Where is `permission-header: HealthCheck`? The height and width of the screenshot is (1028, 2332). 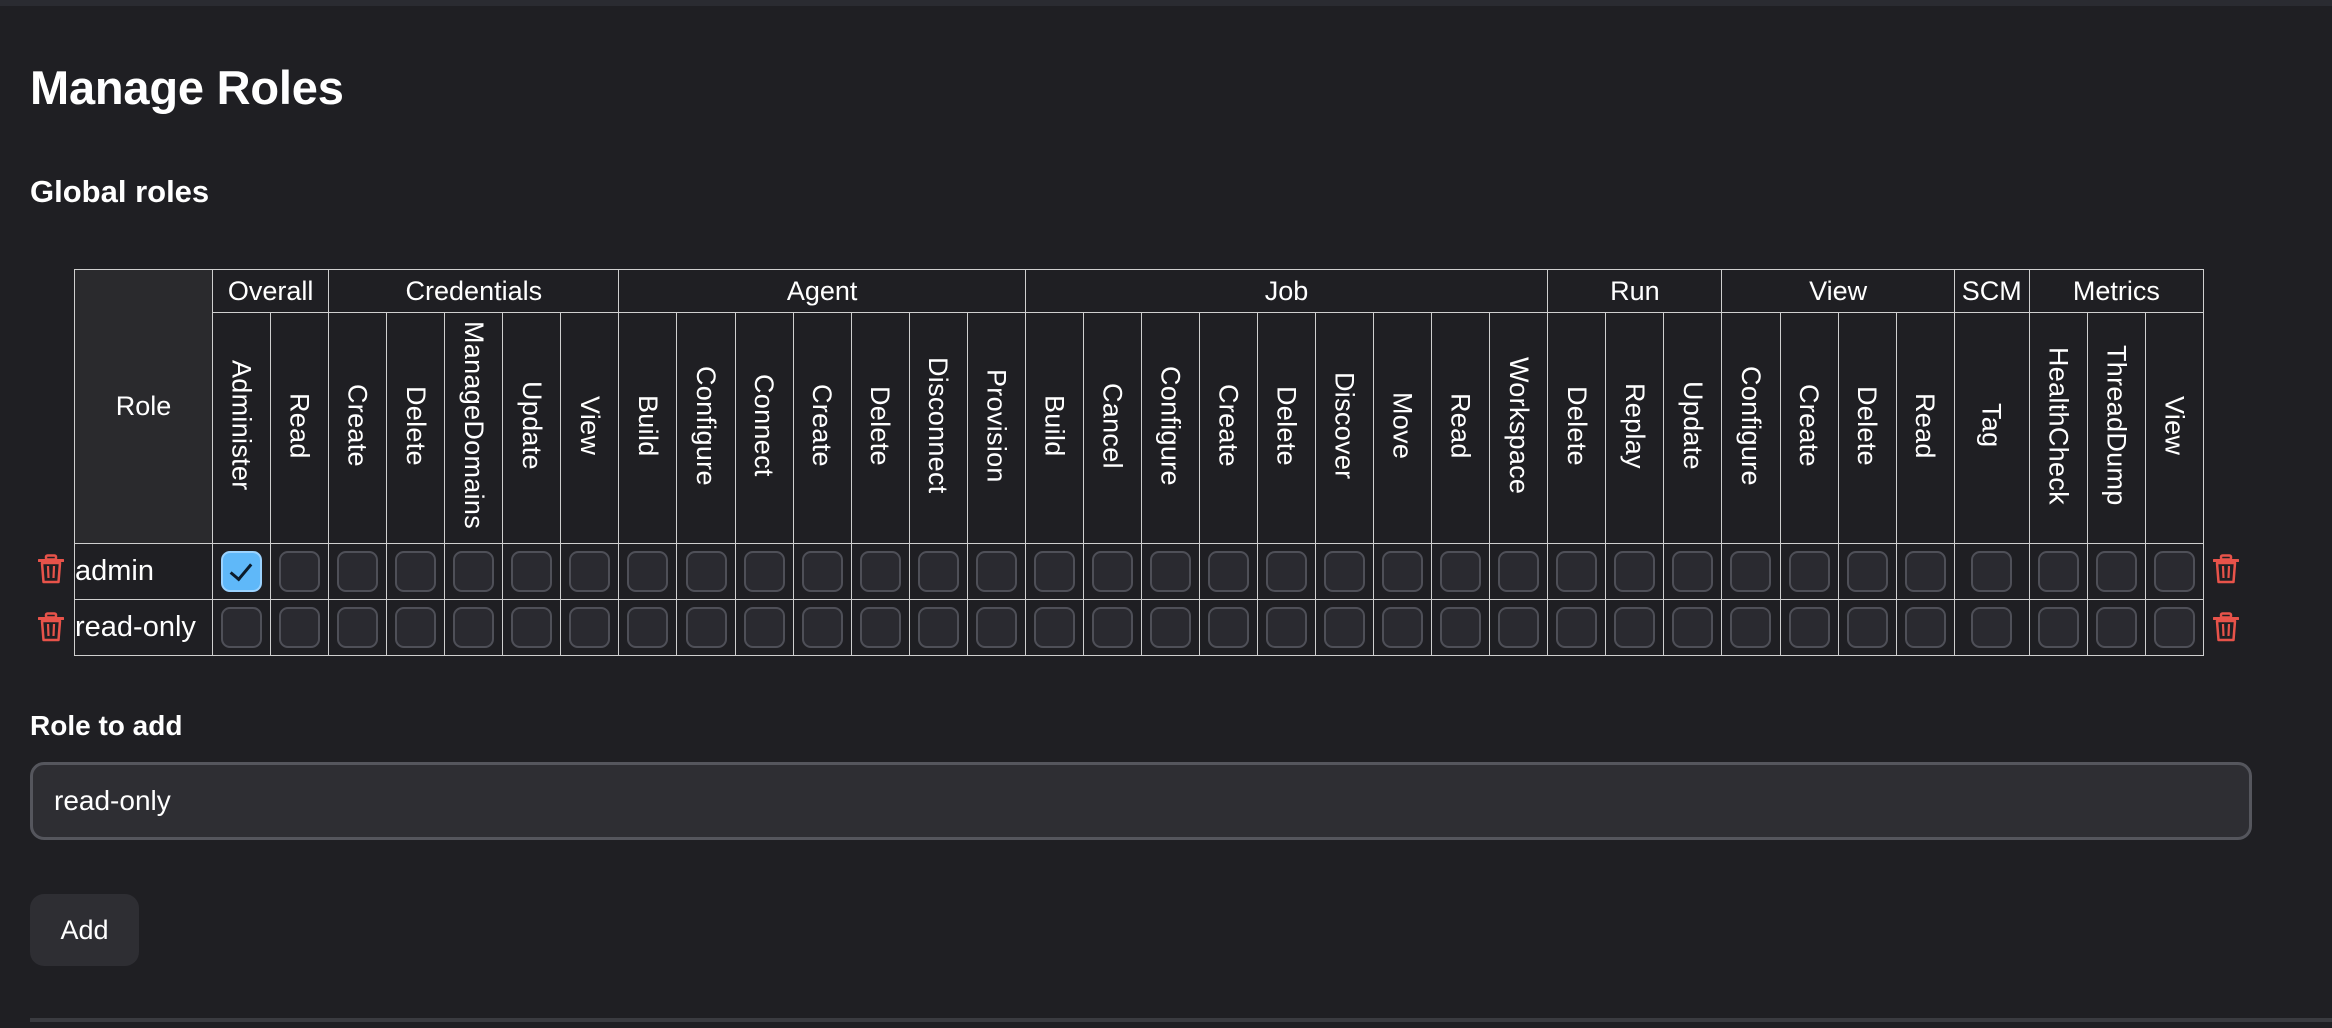
permission-header: HealthCheck is located at coordinates (2058, 428).